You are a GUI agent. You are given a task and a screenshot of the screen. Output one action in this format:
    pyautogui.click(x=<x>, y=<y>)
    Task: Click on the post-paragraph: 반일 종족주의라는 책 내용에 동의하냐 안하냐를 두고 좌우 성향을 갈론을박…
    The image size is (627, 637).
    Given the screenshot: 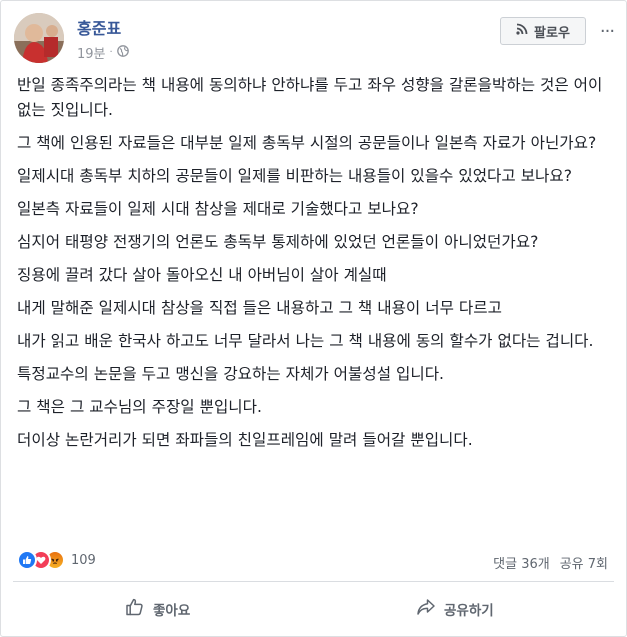 What is the action you would take?
    pyautogui.click(x=310, y=97)
    